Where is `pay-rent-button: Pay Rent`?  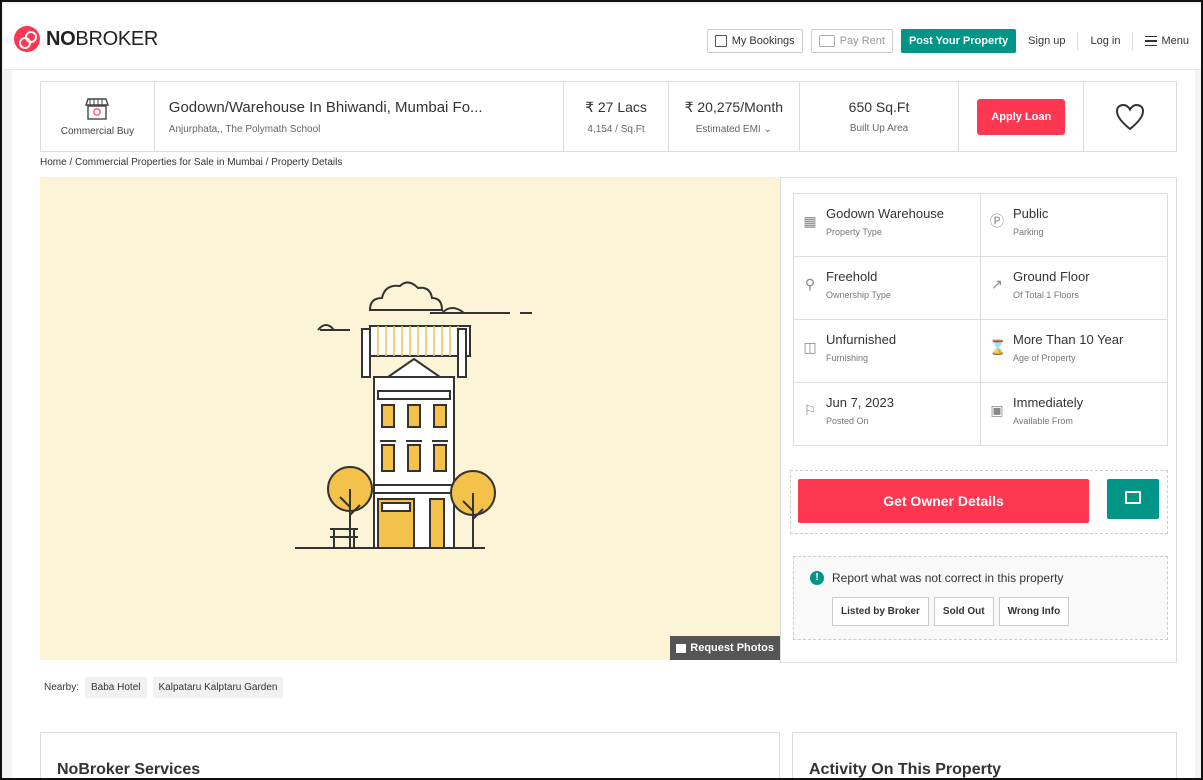
pay-rent-button: Pay Rent is located at coordinates (851, 41).